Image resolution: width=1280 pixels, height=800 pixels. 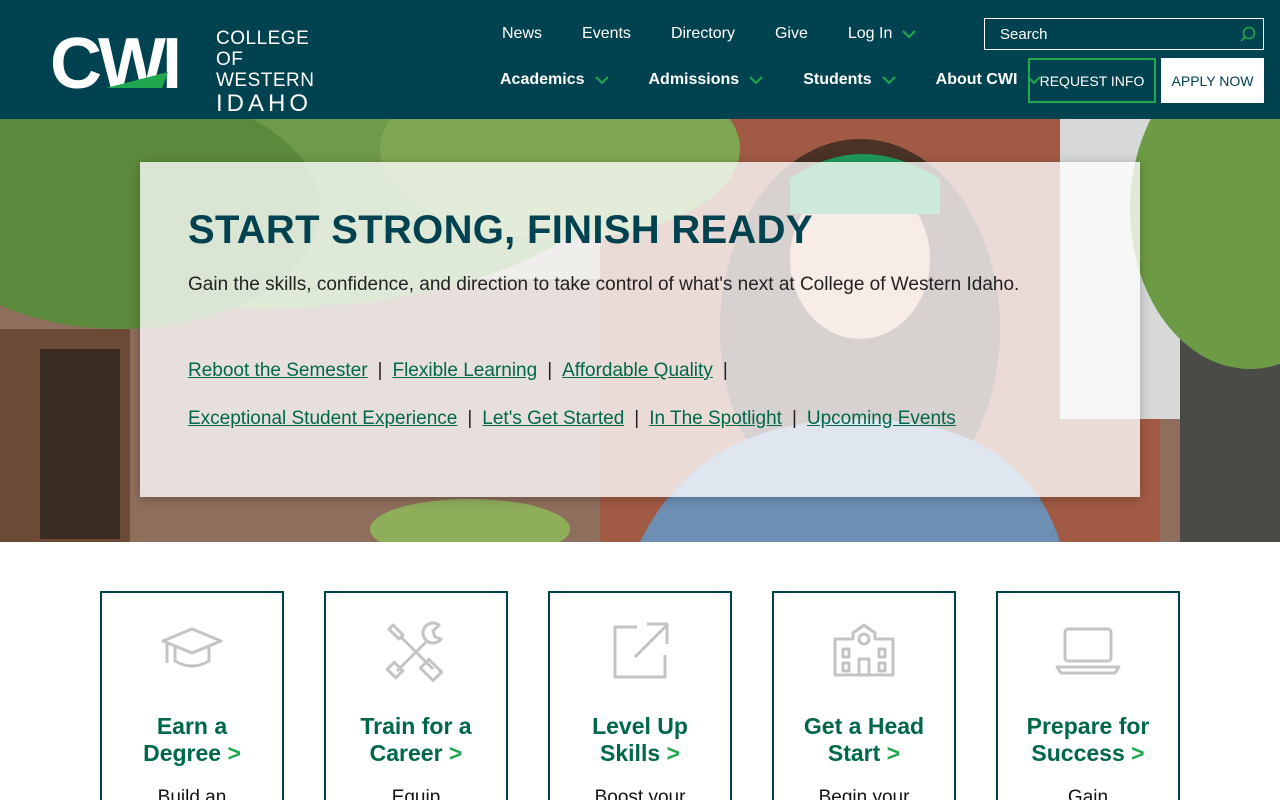 I want to click on link-affordable-quality: Affordable Quality, so click(x=637, y=370).